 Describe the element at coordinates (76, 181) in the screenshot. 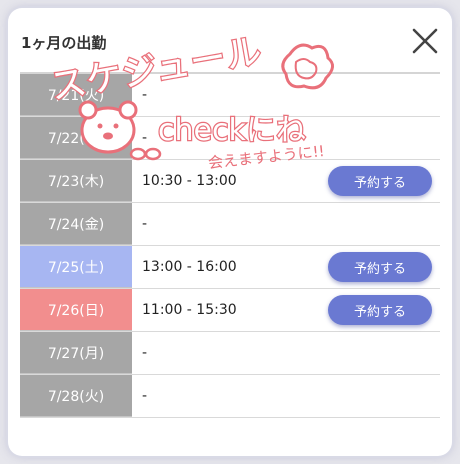

I see `date-cell: 7/23(木)` at that location.